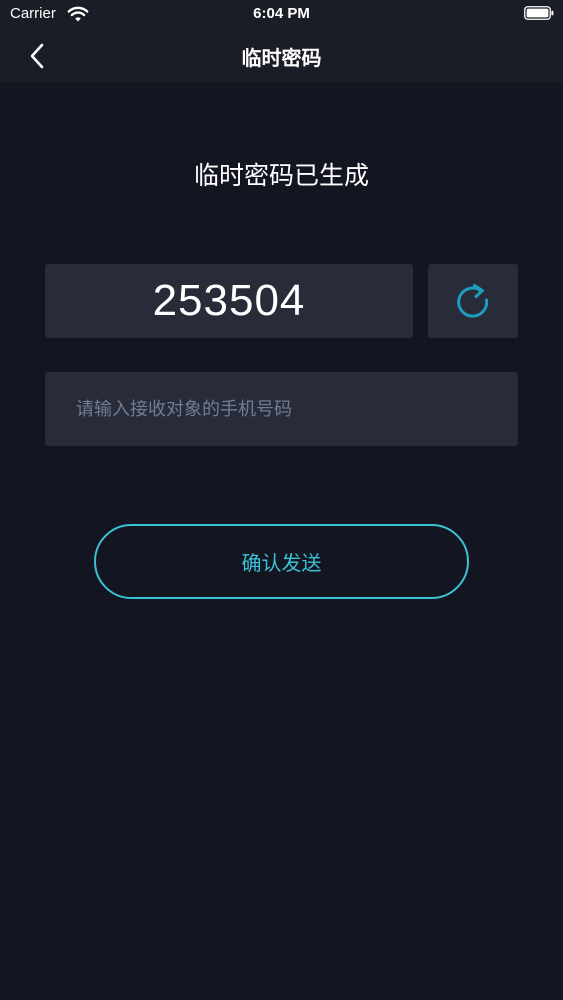 The image size is (563, 1000). I want to click on phone-number-input, so click(281, 409).